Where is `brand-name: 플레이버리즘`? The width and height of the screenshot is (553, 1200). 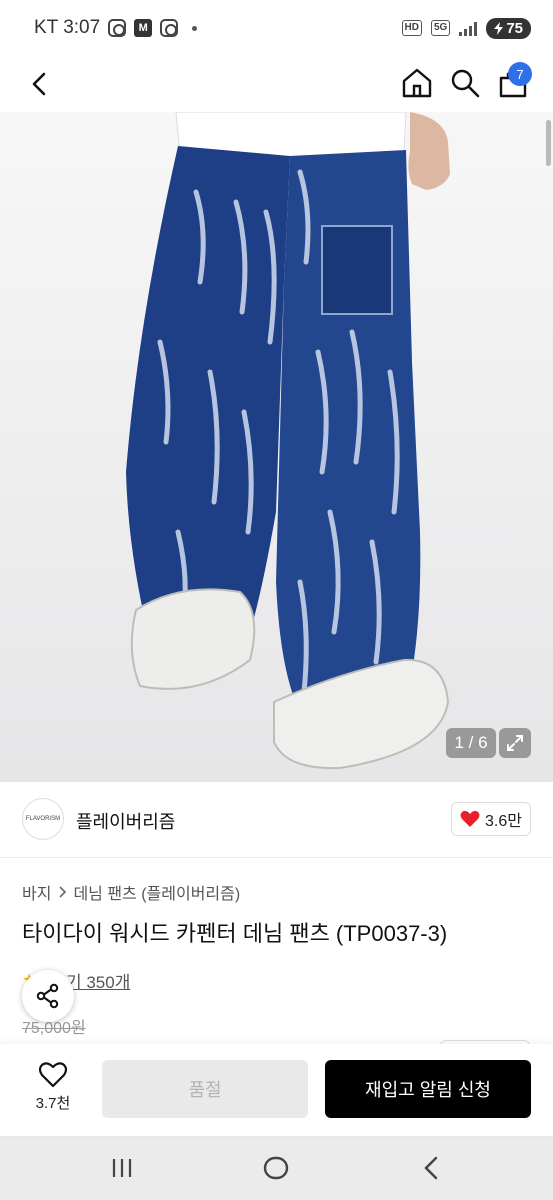 brand-name: 플레이버리즘 is located at coordinates (125, 821).